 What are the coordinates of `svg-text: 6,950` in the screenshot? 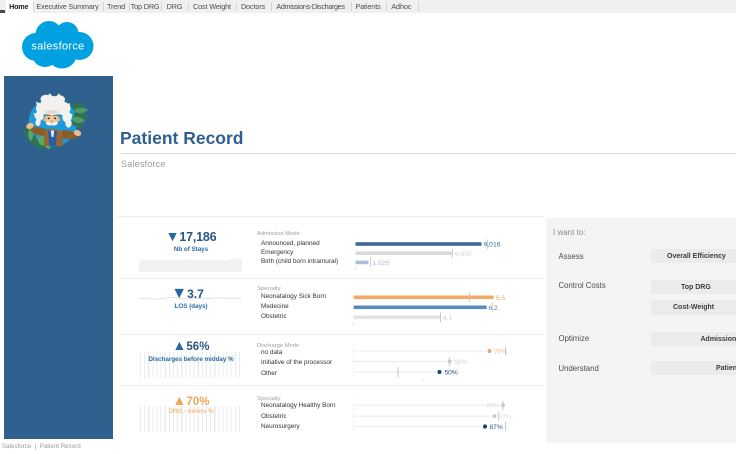 It's located at (463, 254).